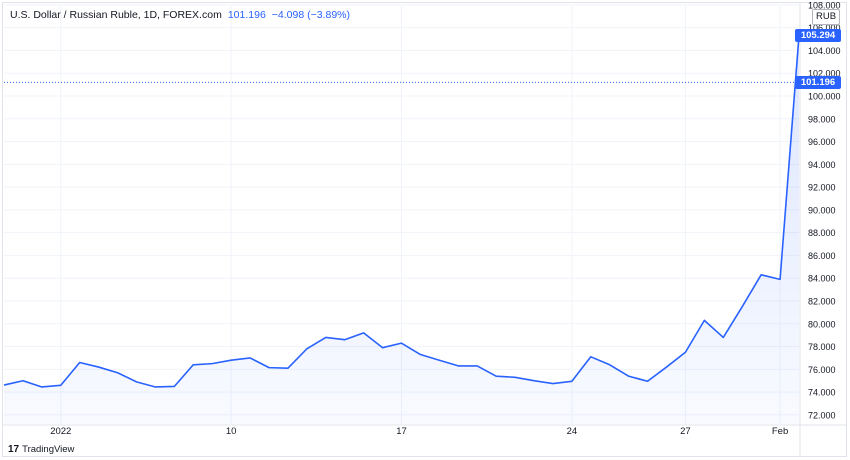 The image size is (850, 460). What do you see at coordinates (822, 165) in the screenshot?
I see `y-tick-label: 94.000` at bounding box center [822, 165].